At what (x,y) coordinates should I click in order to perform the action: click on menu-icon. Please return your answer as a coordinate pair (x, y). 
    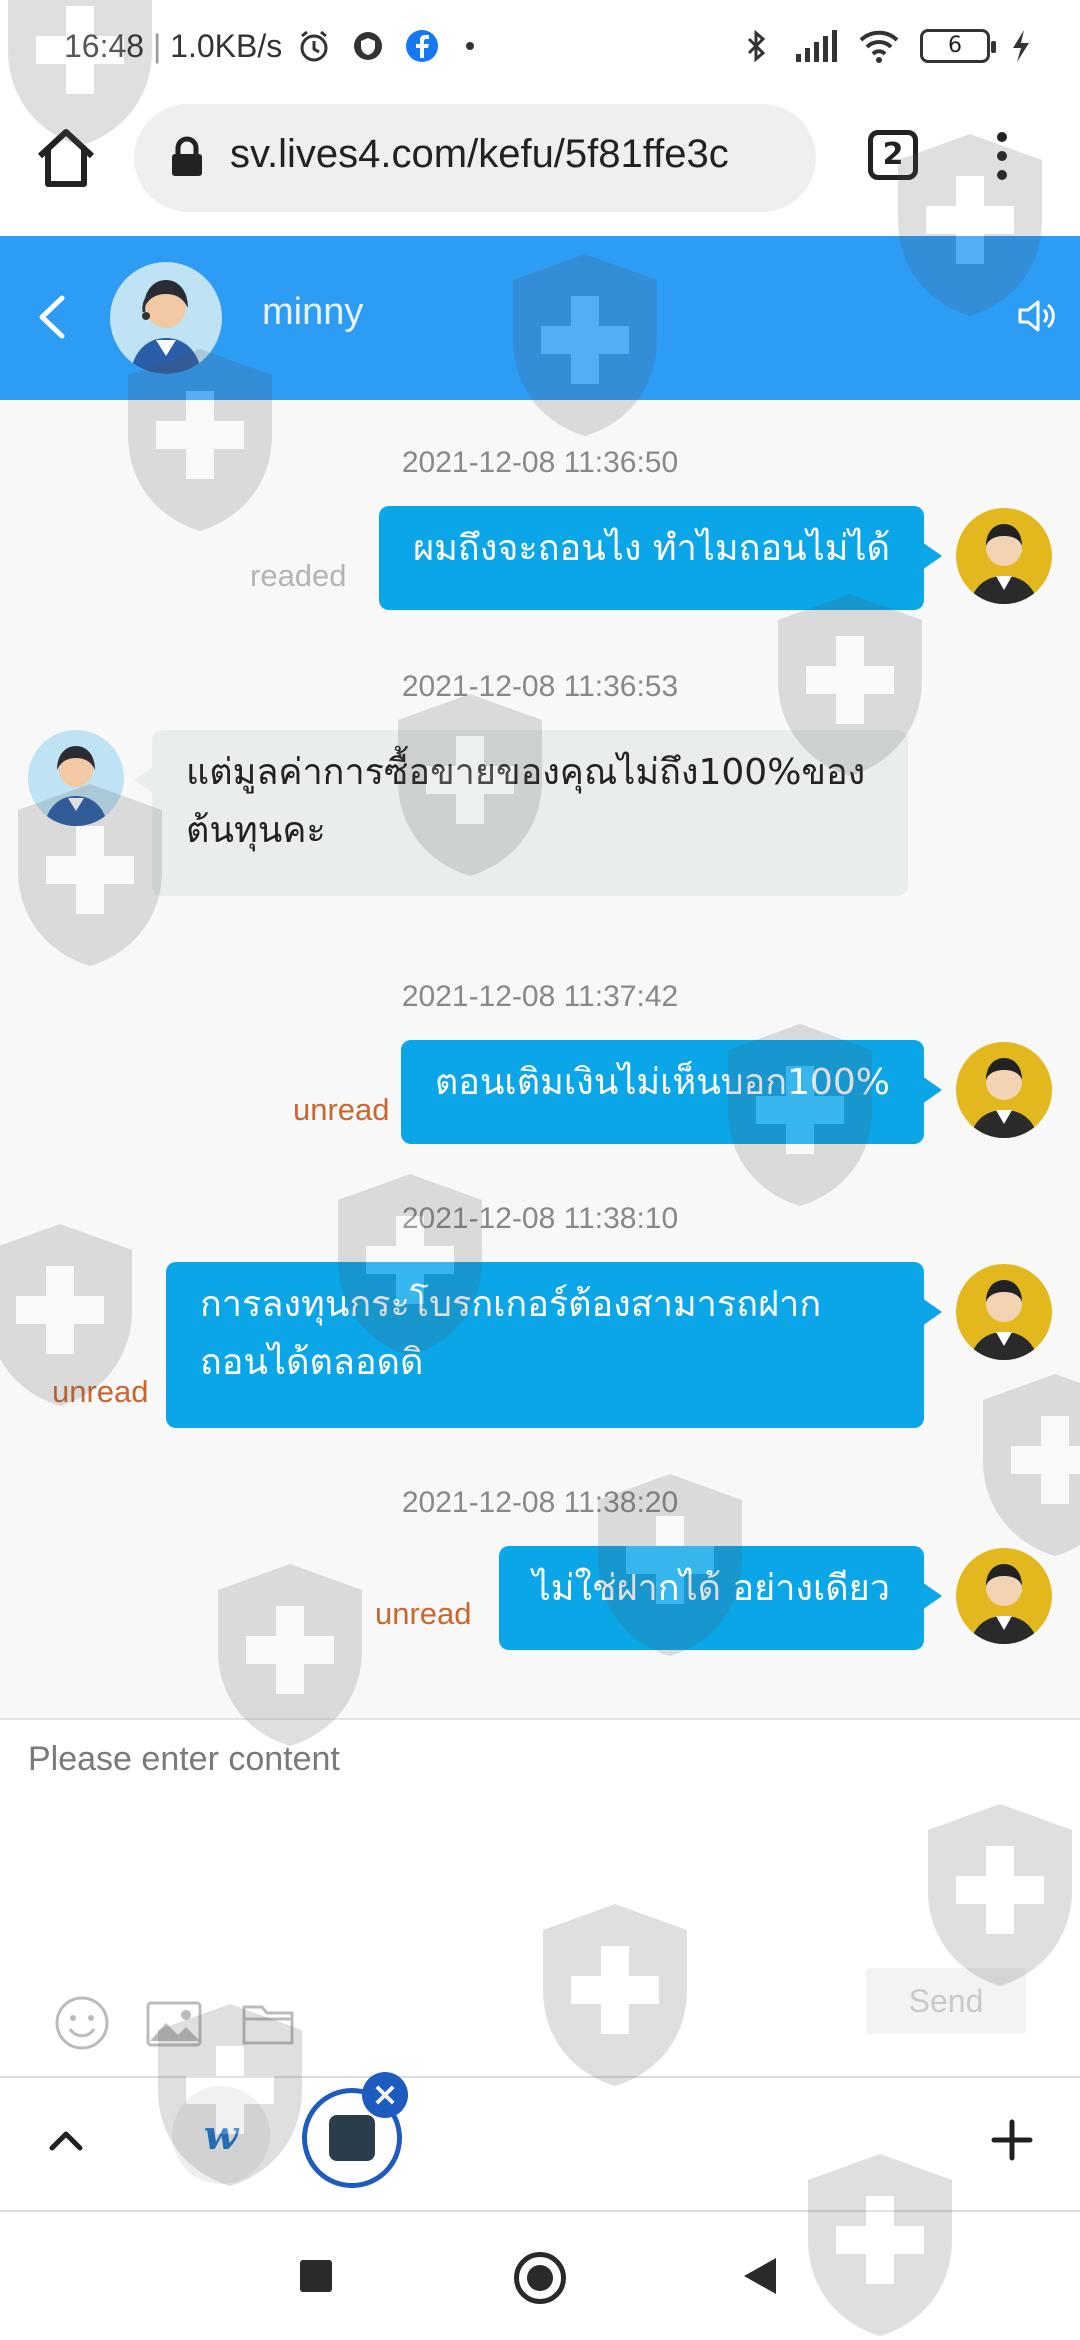
    Looking at the image, I should click on (1002, 158).